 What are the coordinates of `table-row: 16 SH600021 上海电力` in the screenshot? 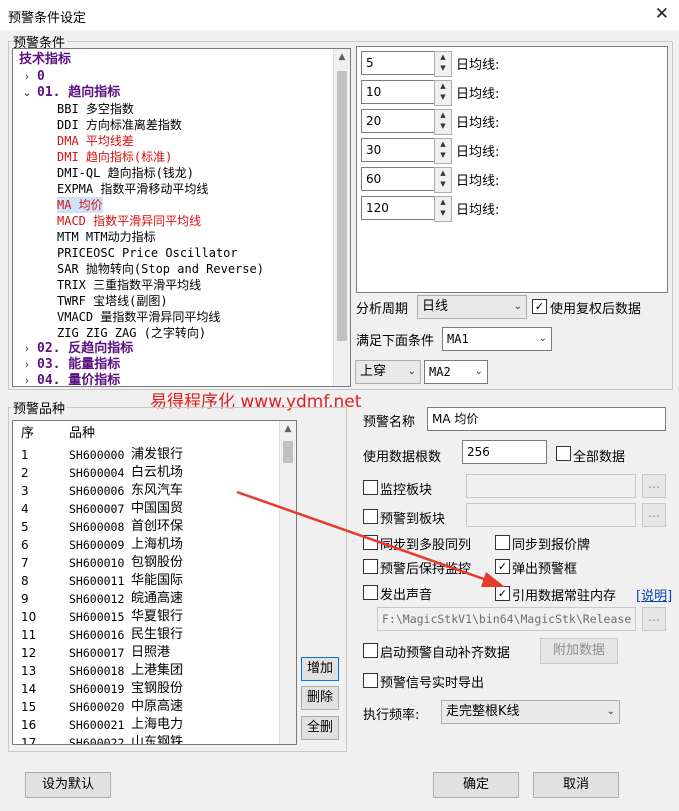 It's located at (145, 725).